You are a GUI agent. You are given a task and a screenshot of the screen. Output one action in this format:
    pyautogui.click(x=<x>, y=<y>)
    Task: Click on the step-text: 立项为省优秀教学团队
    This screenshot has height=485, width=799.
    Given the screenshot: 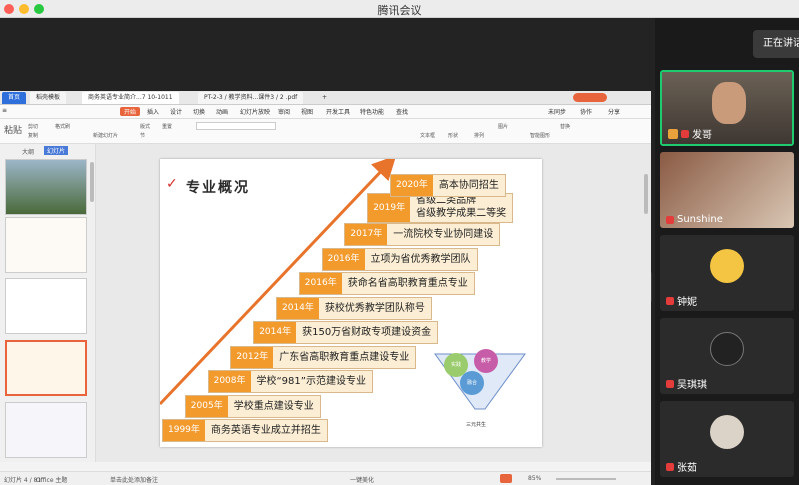 What is the action you would take?
    pyautogui.click(x=420, y=259)
    